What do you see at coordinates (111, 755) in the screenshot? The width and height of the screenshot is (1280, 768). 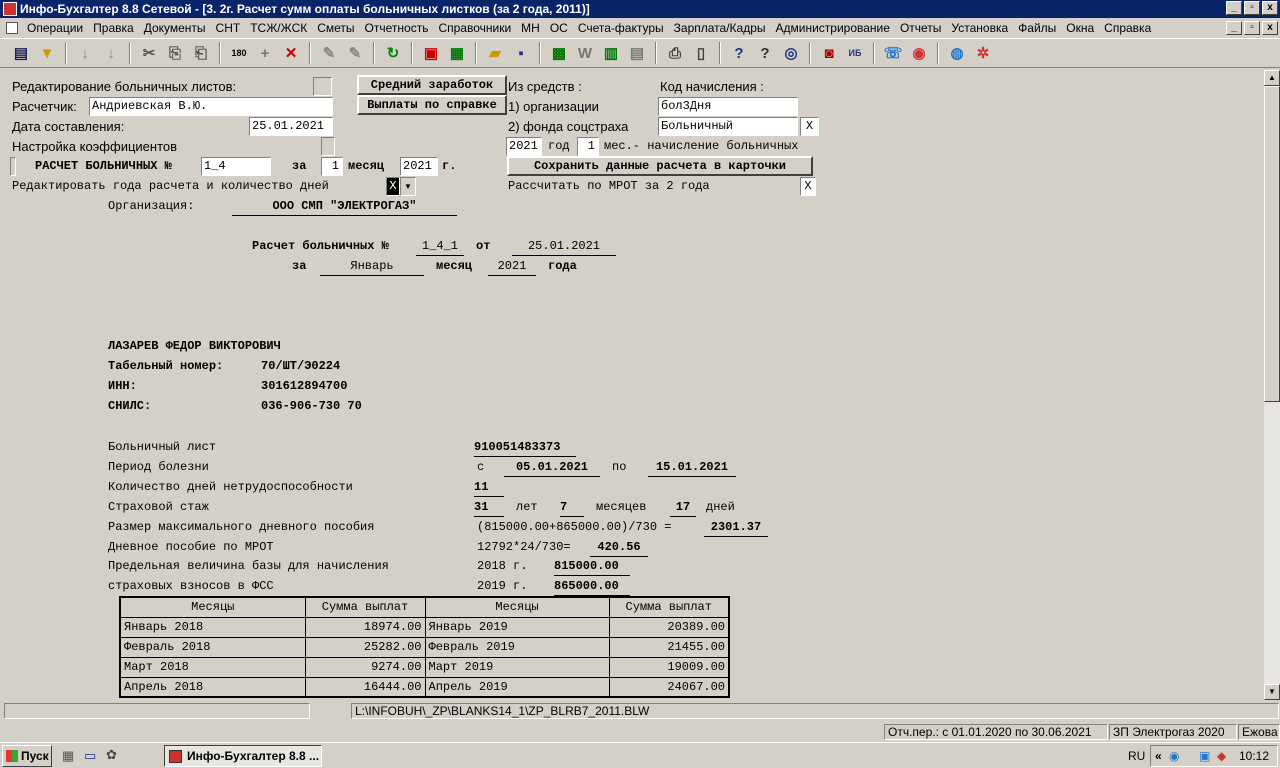 I see `app-launch-icon: ✿` at bounding box center [111, 755].